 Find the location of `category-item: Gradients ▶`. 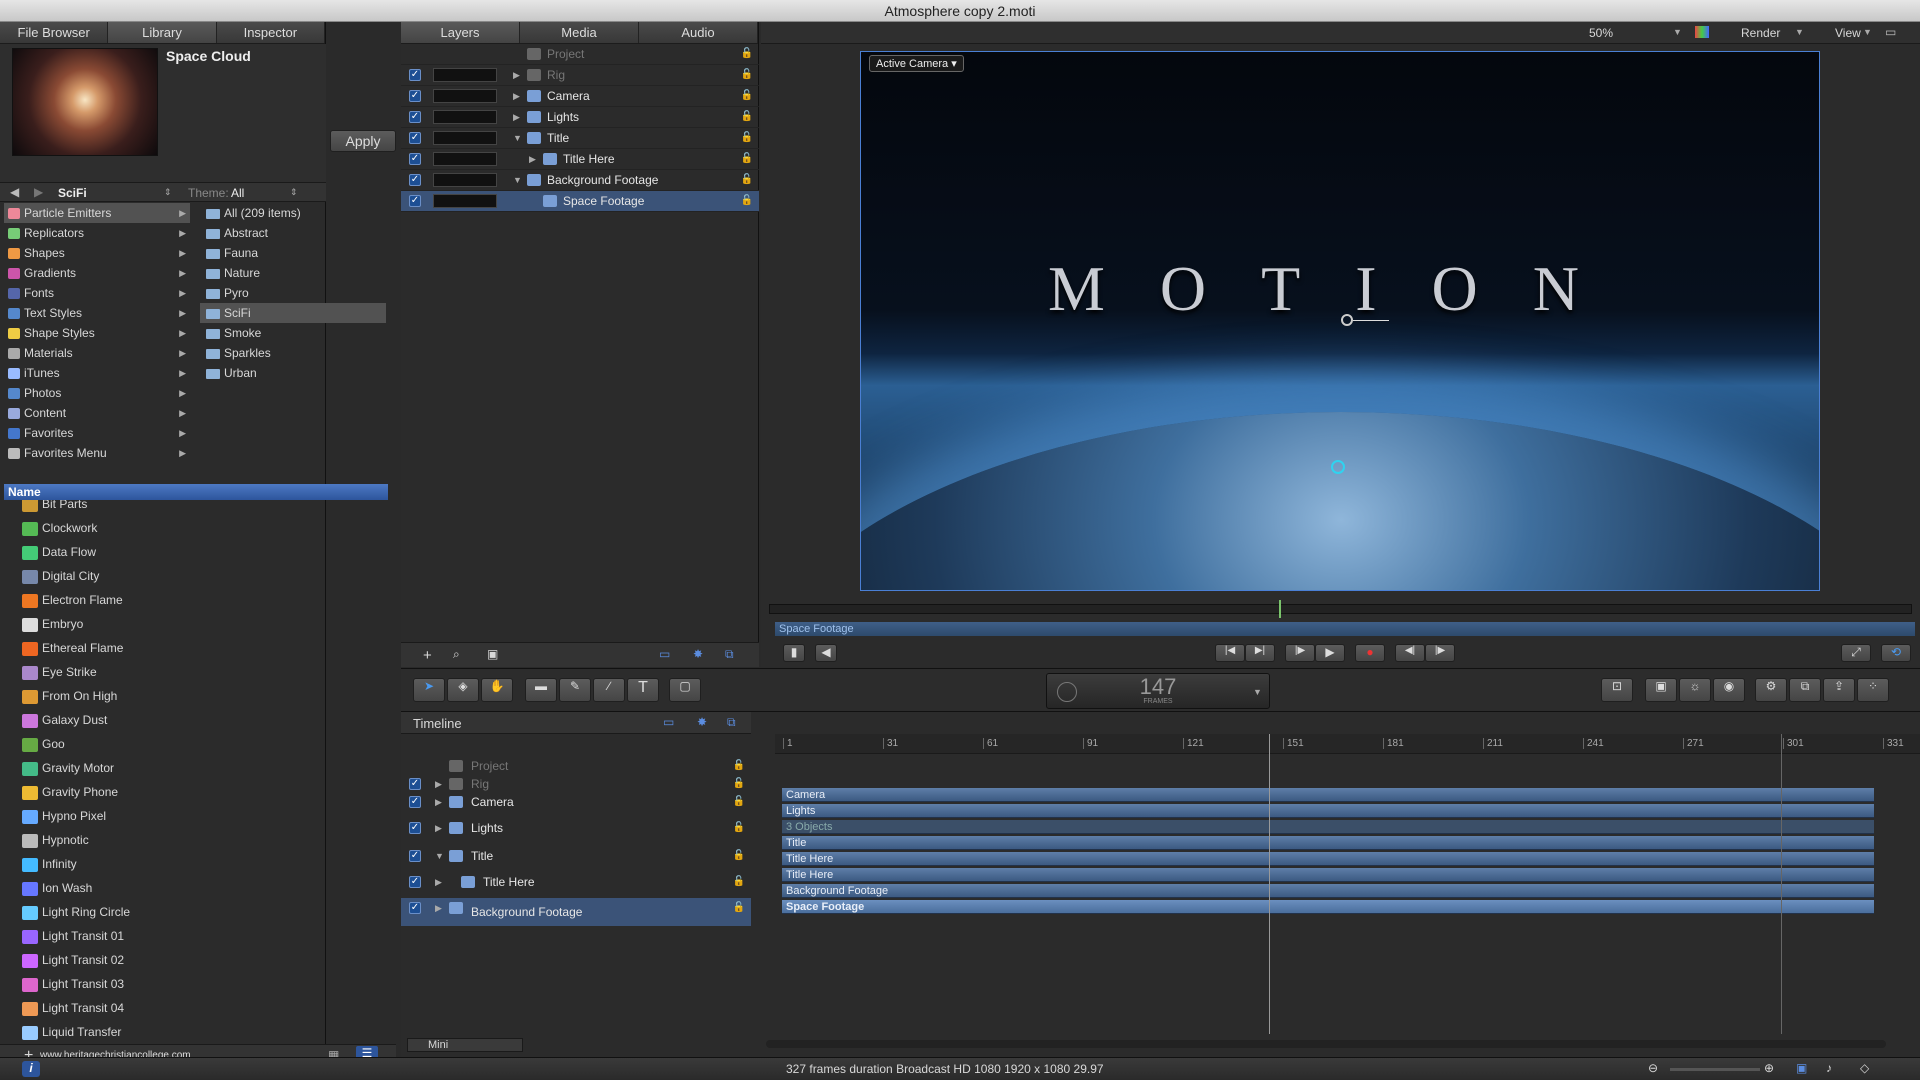

category-item: Gradients ▶ is located at coordinates (97, 273).